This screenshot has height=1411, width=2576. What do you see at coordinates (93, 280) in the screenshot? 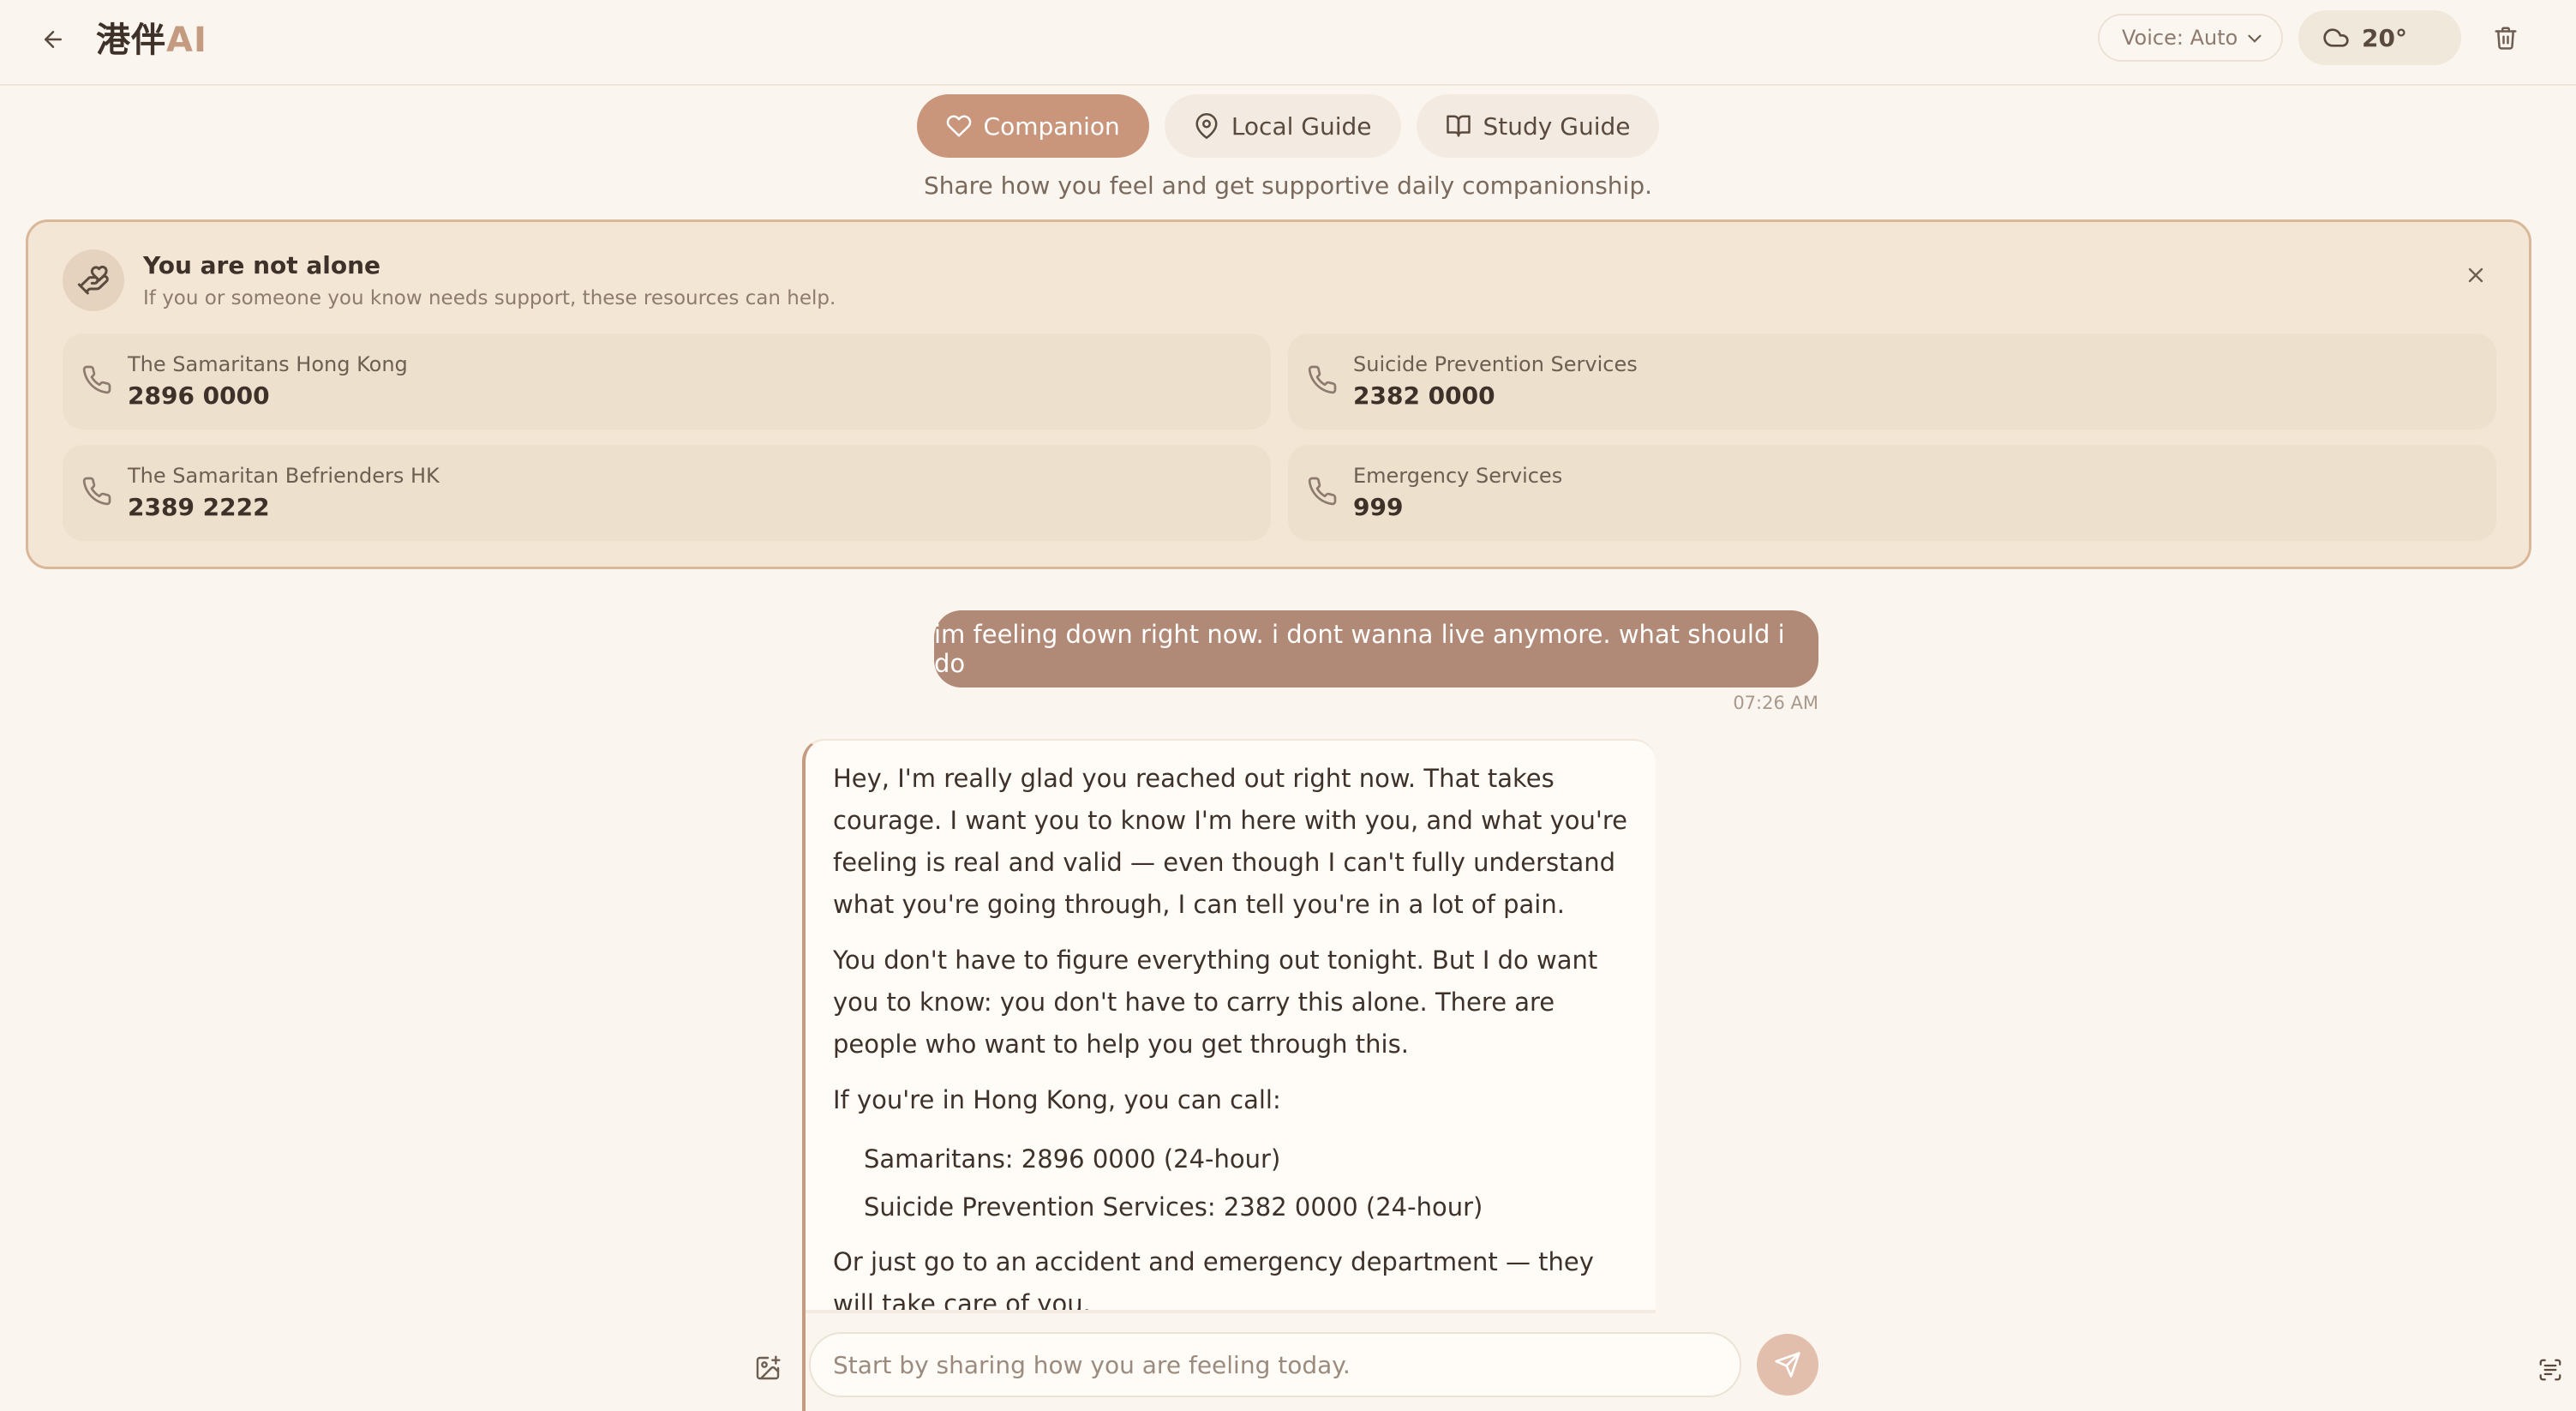
I see `helping-hand-icon` at bounding box center [93, 280].